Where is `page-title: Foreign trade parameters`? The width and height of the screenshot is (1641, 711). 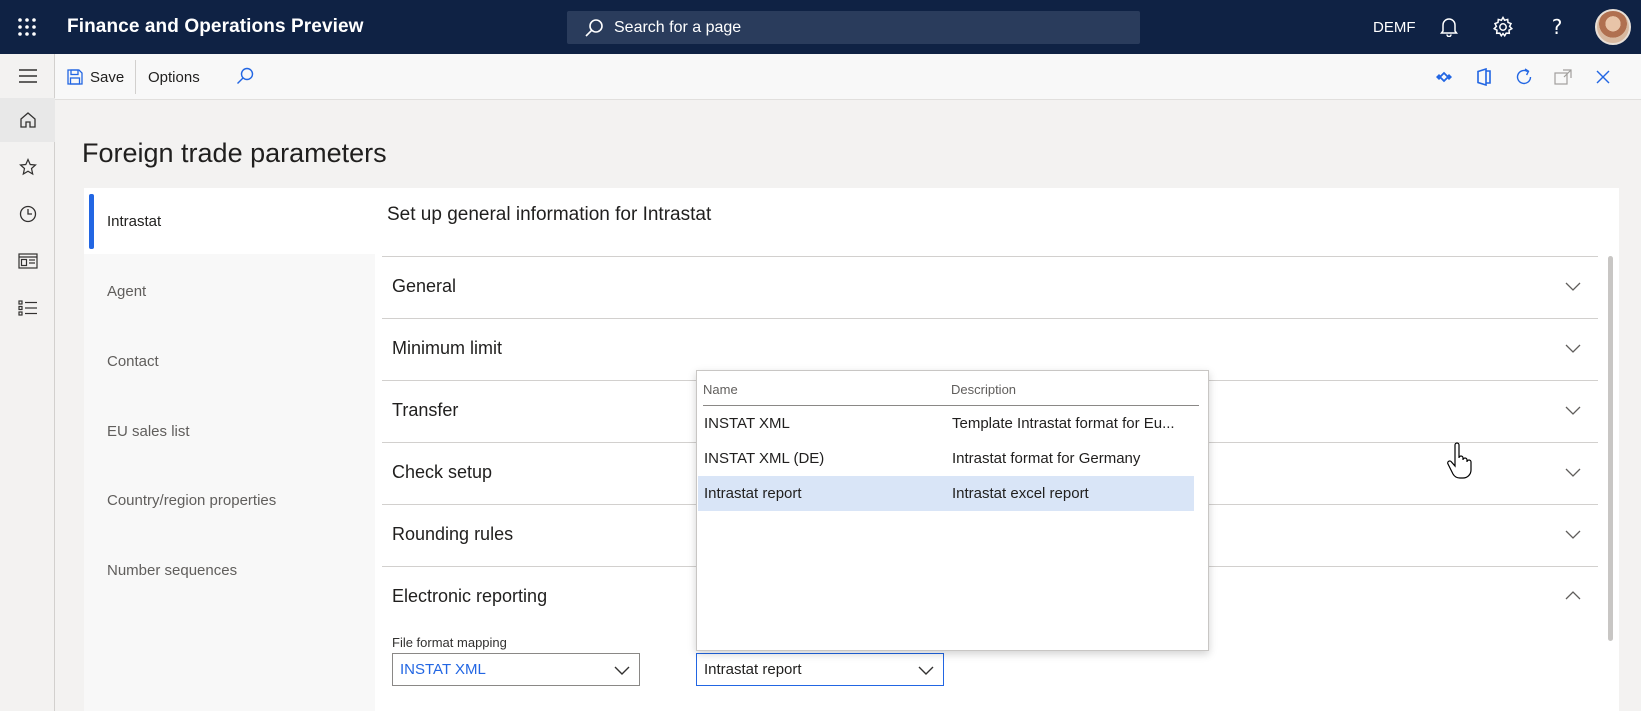
page-title: Foreign trade parameters is located at coordinates (234, 153).